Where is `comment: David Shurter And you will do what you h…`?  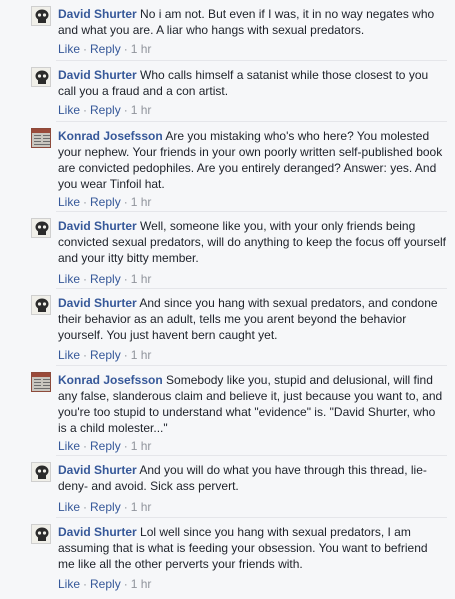 comment: David Shurter And you will do what you h… is located at coordinates (227, 487).